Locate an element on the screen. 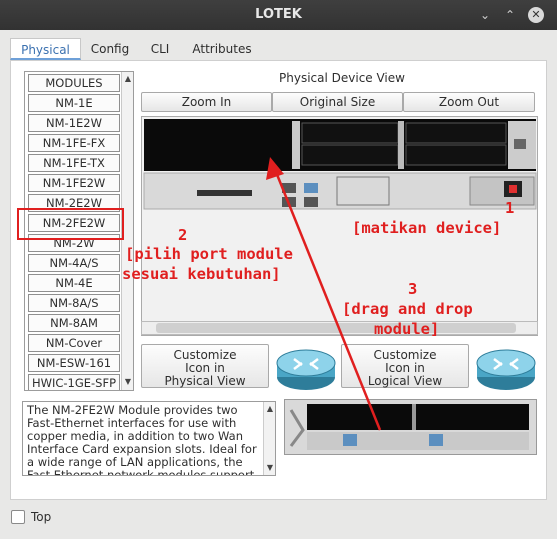 This screenshot has width=557, height=539. top-label: Top is located at coordinates (41, 517).